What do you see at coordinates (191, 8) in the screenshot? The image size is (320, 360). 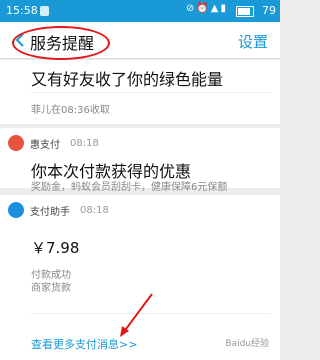 I see `mute-icon: ⊘` at bounding box center [191, 8].